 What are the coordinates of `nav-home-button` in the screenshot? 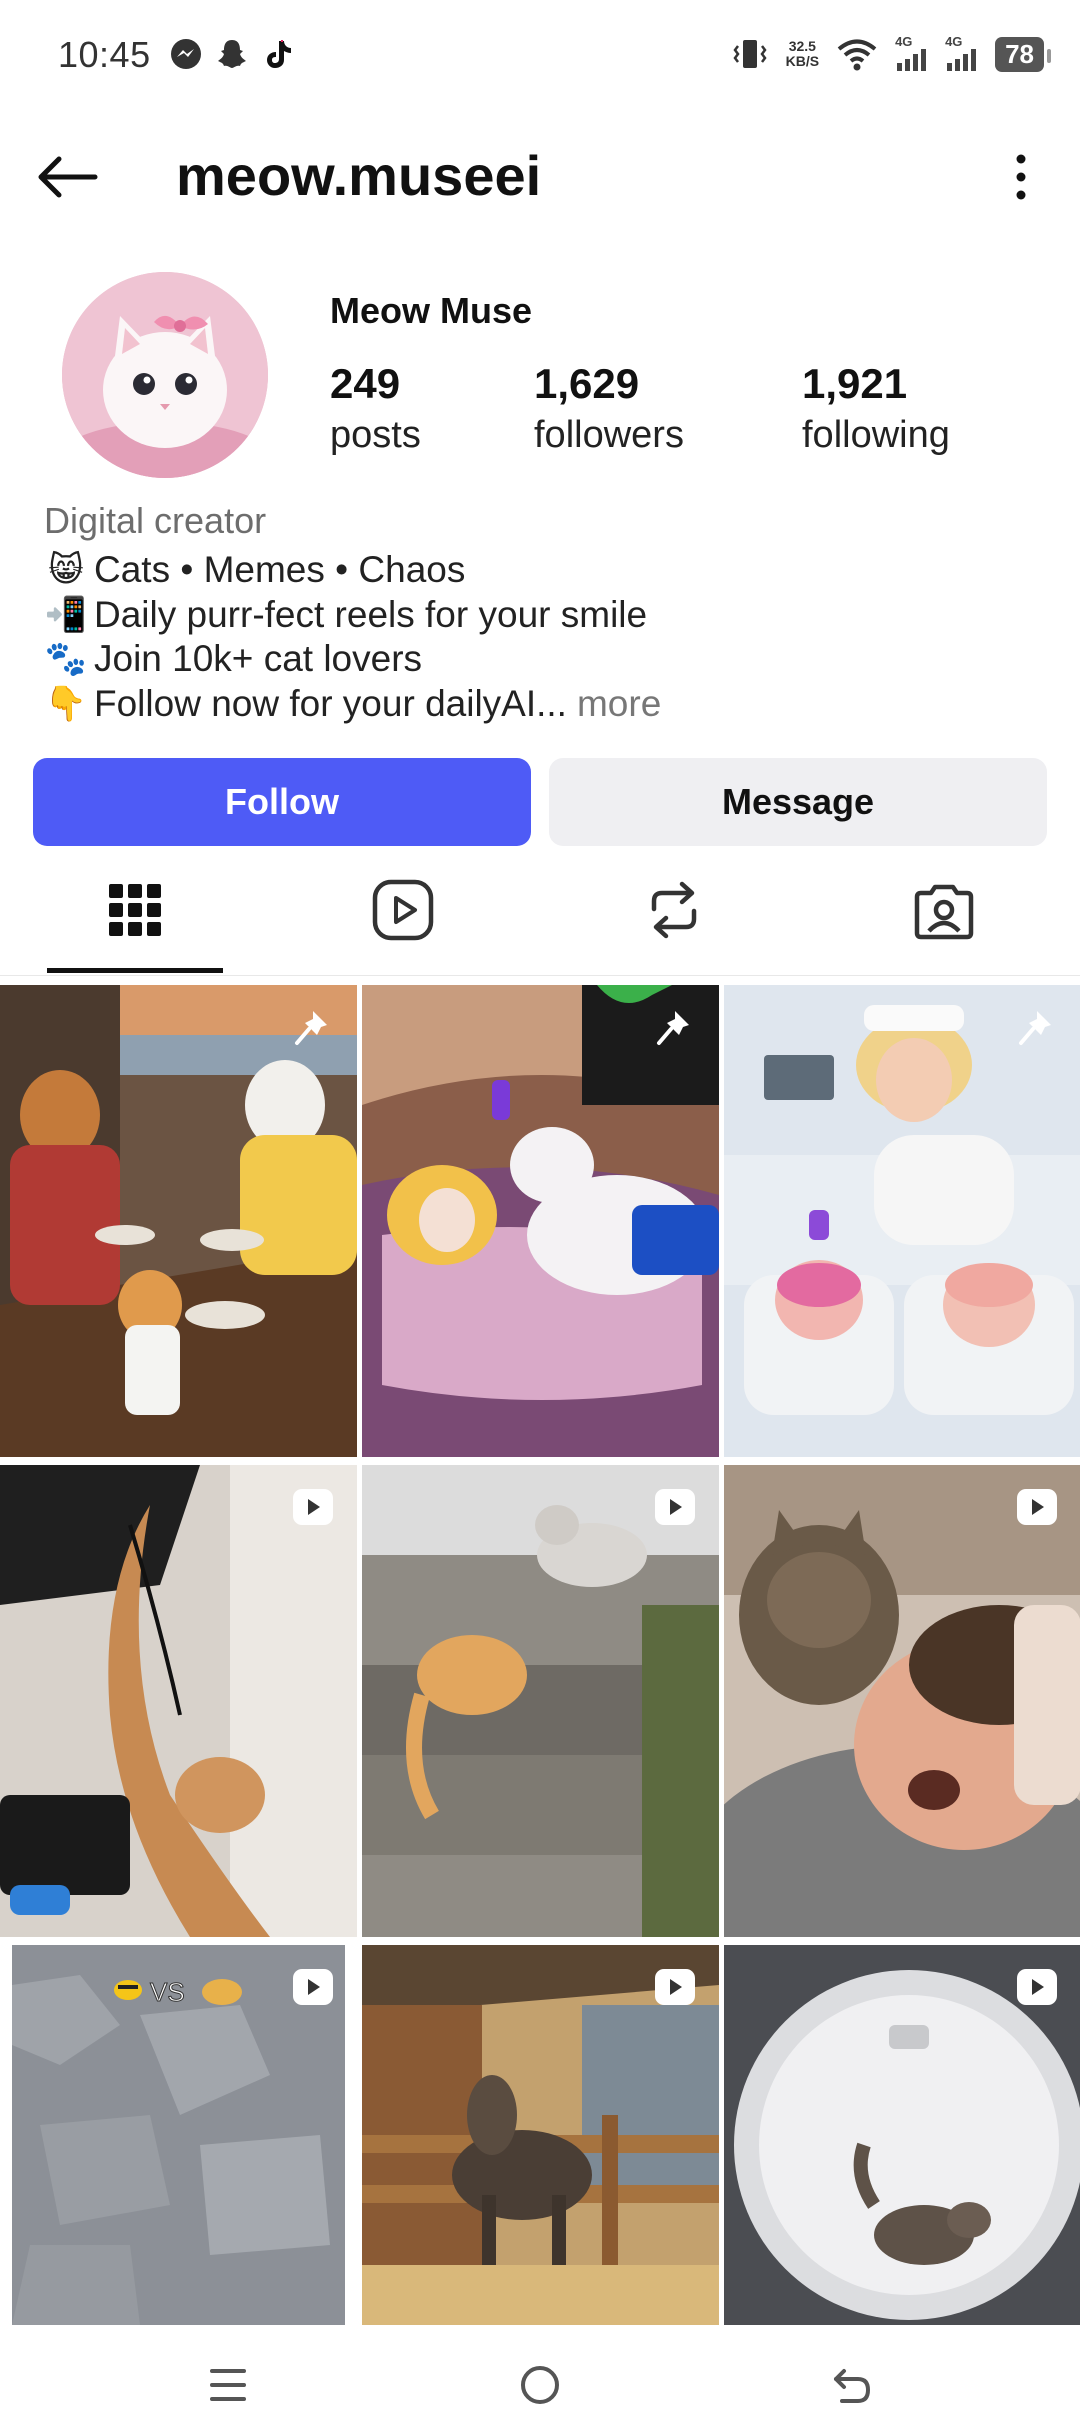 It's located at (540, 2385).